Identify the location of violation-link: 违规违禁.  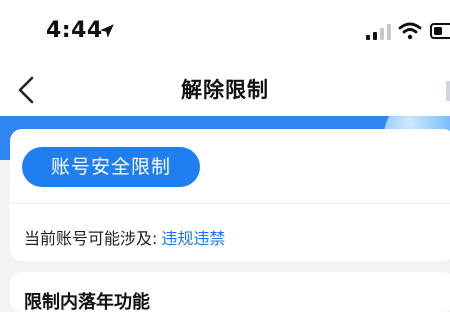
(193, 238).